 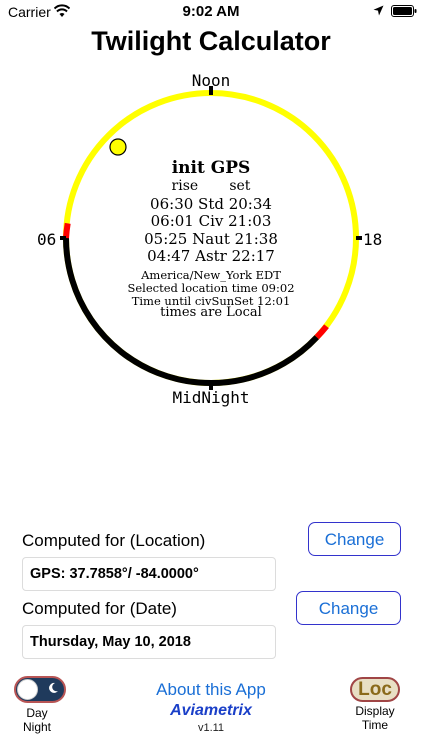 I want to click on dial-label-noon: Noon, so click(x=211, y=80).